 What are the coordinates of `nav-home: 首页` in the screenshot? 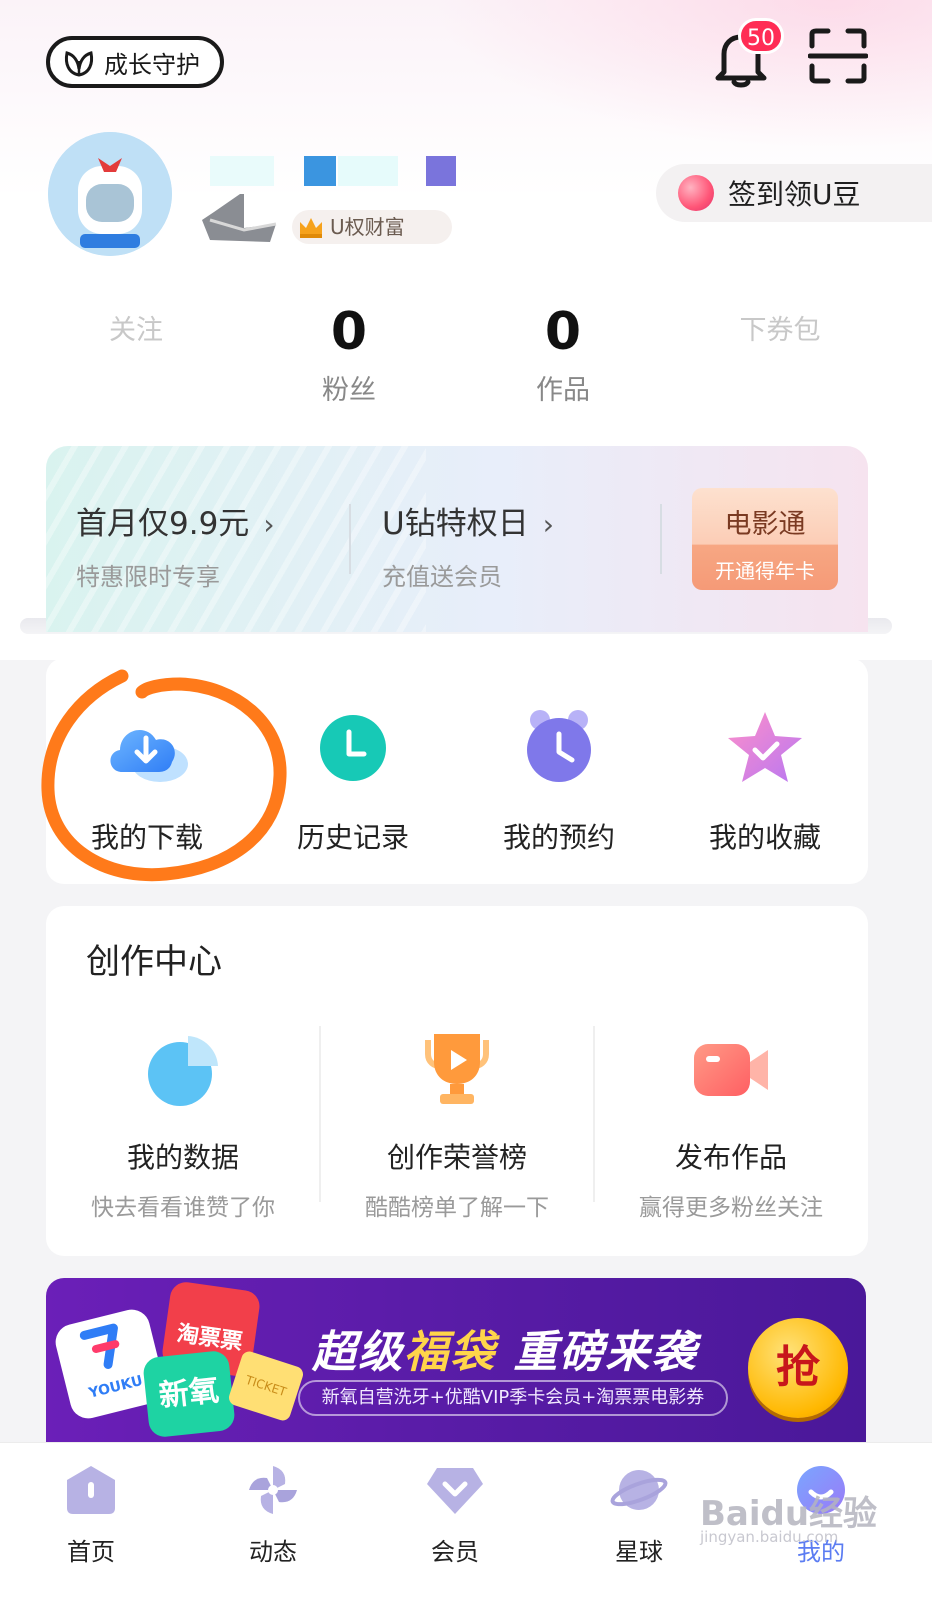 It's located at (91, 1514).